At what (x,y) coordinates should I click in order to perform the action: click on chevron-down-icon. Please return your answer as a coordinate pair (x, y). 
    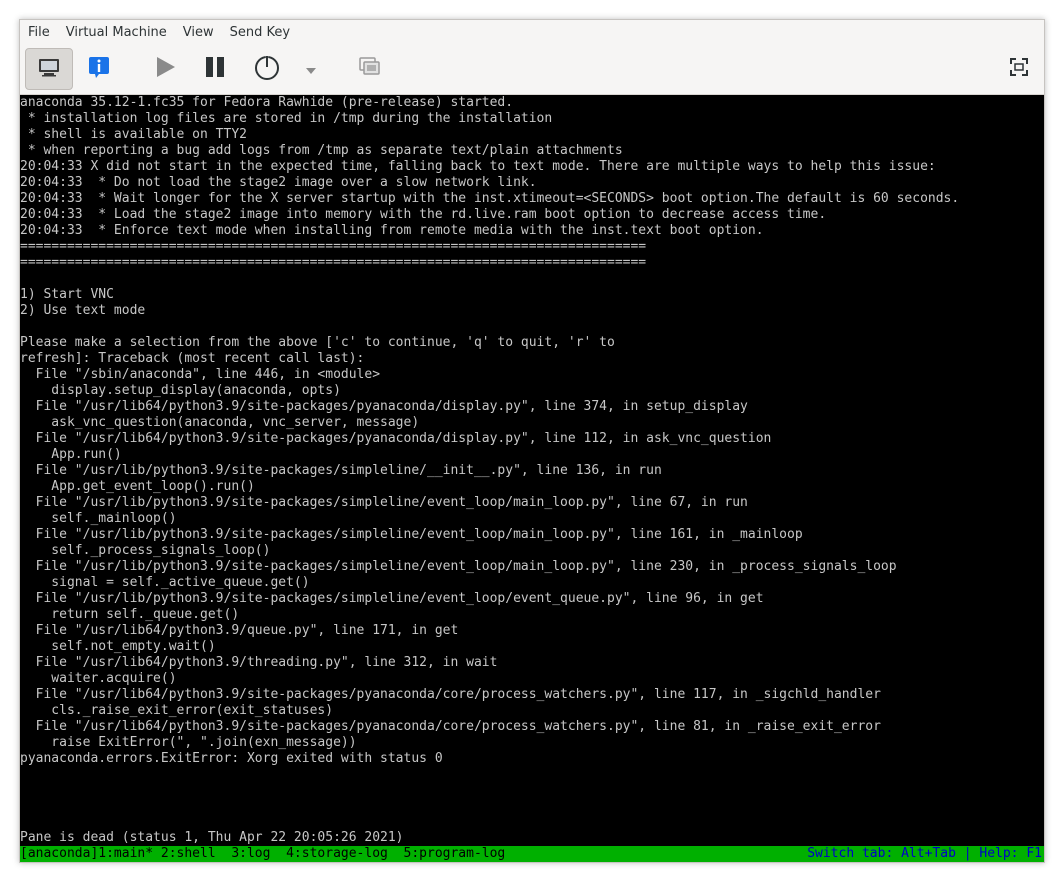
    Looking at the image, I should click on (311, 69).